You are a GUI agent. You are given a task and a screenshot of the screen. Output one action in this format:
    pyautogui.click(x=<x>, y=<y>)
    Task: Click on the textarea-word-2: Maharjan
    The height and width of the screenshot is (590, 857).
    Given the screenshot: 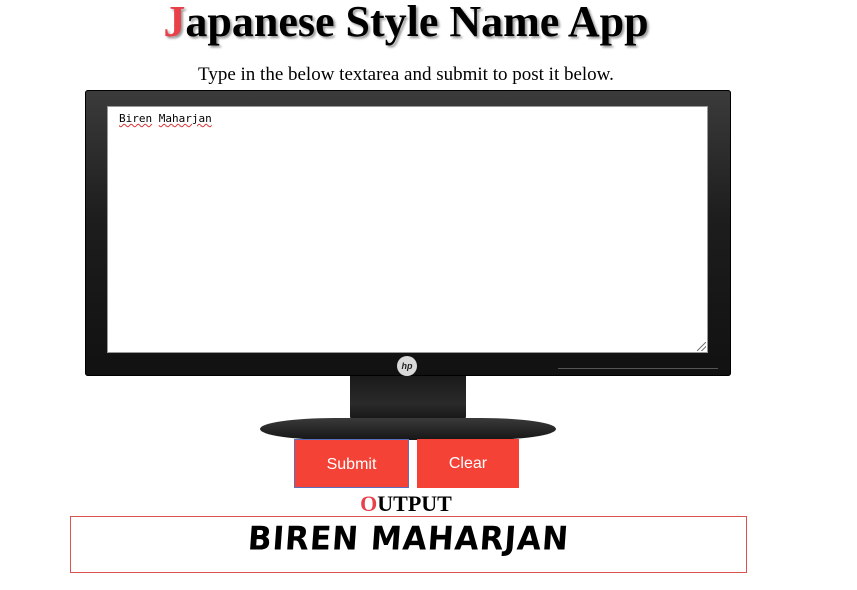 What is the action you would take?
    pyautogui.click(x=185, y=118)
    